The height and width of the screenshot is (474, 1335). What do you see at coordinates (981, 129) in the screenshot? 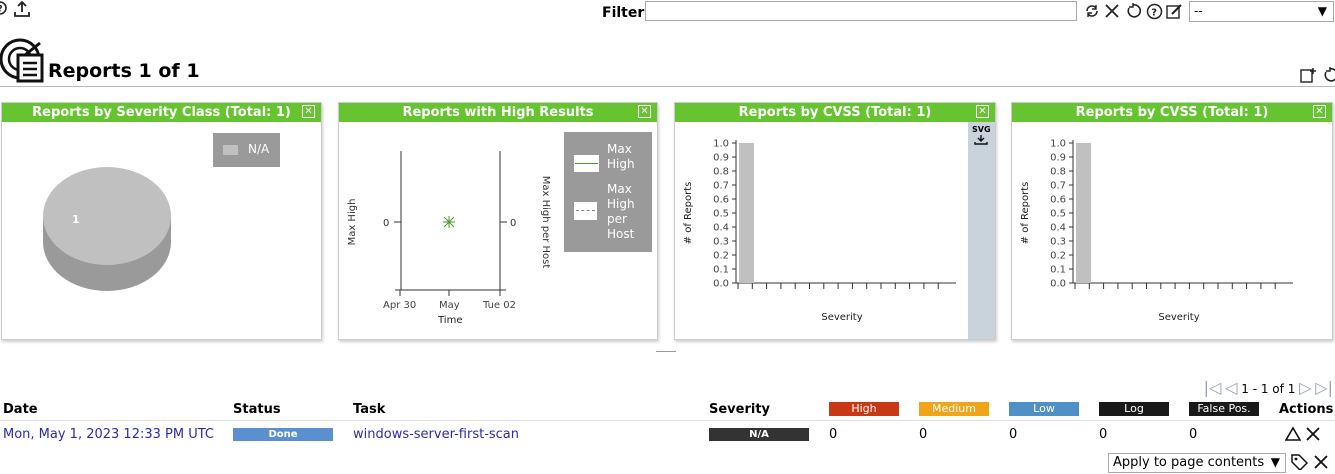
I see `svg-download-button: SVG` at bounding box center [981, 129].